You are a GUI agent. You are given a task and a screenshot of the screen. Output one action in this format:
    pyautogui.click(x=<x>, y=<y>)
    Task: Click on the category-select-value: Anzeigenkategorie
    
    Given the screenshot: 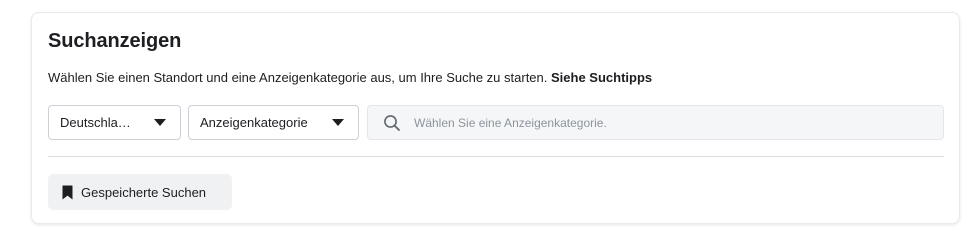 What is the action you would take?
    pyautogui.click(x=254, y=122)
    